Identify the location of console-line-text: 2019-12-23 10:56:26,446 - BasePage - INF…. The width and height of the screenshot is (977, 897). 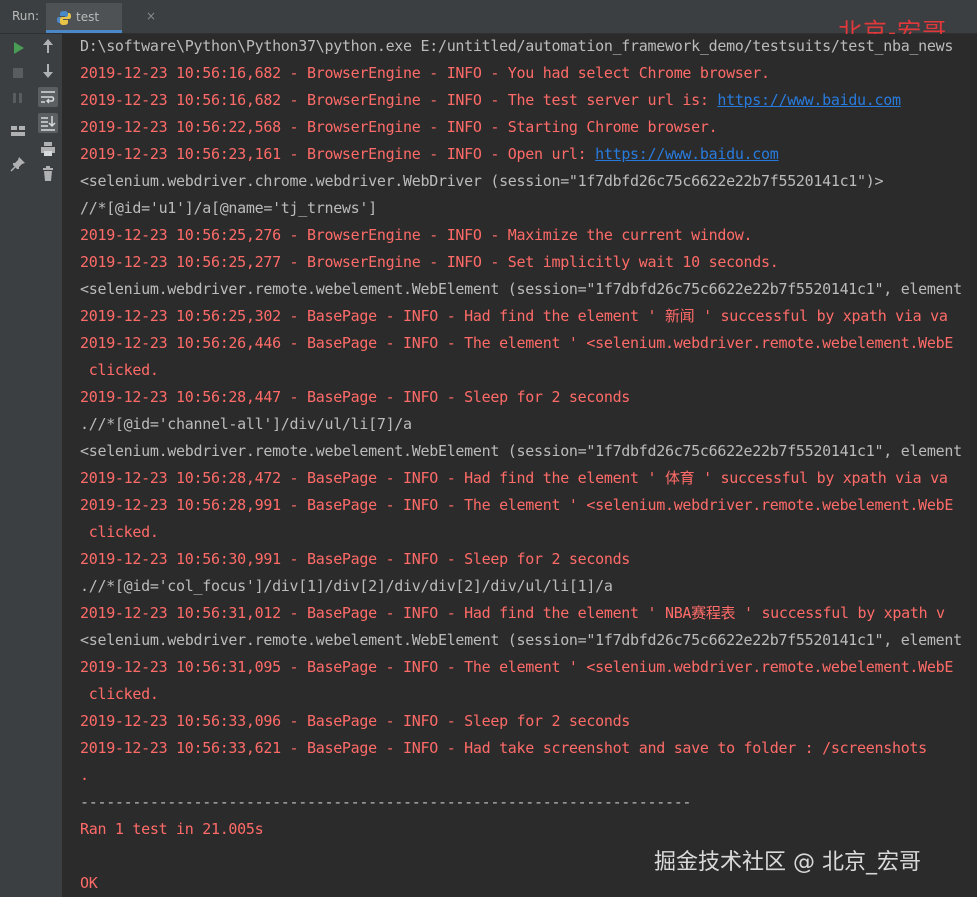
(517, 343).